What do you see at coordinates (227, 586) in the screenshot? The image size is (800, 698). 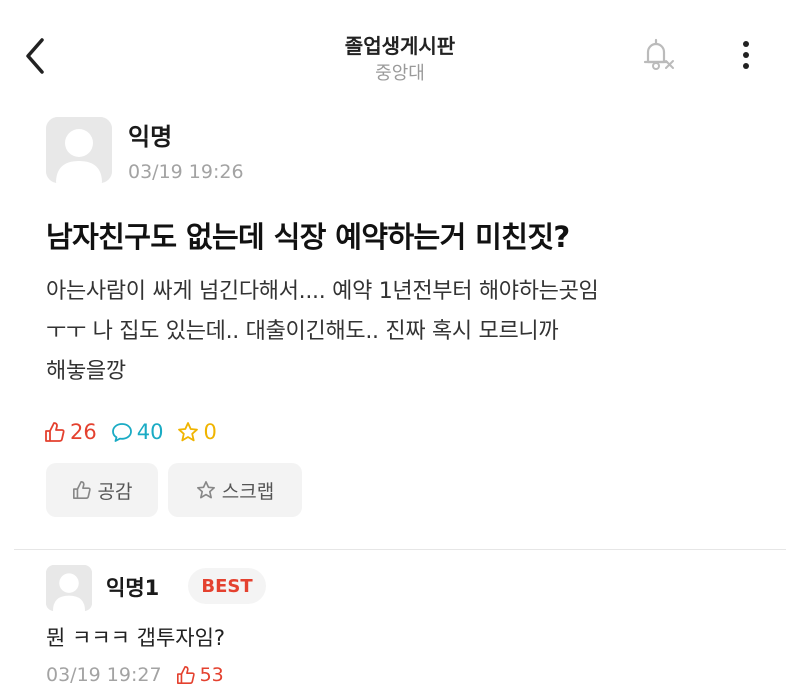 I see `best-badge: BEST` at bounding box center [227, 586].